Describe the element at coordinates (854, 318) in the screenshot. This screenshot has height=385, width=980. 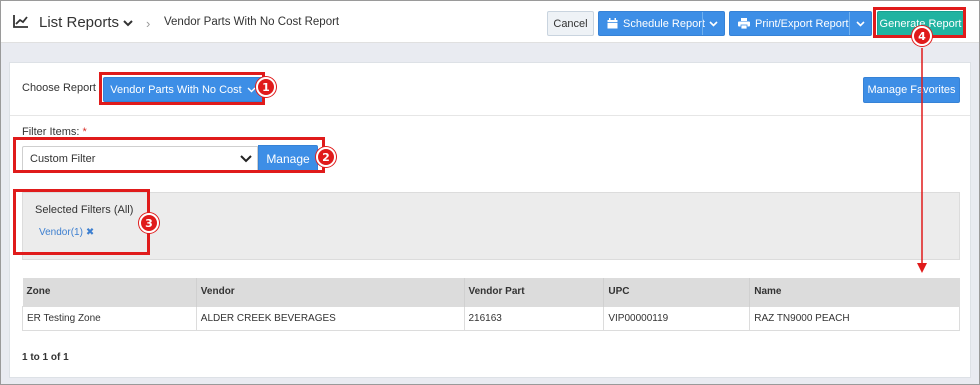
I see `table-cell: RAZ TN9000 PEACH` at that location.